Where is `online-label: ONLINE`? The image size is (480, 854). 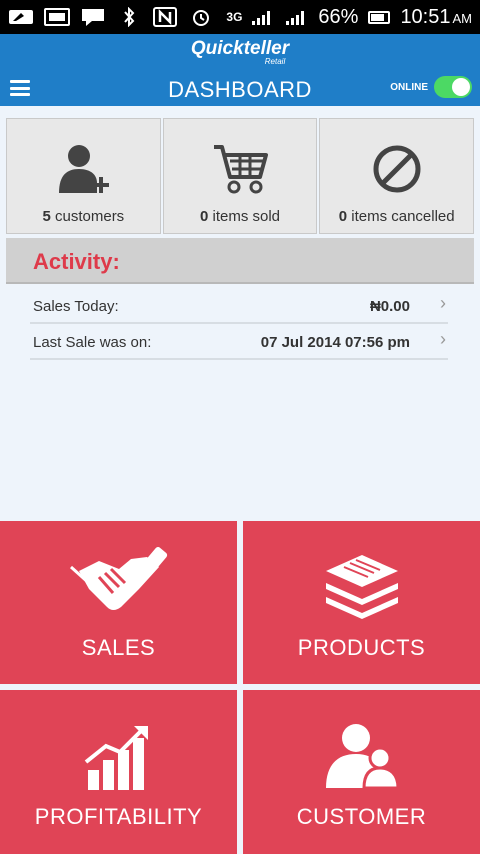 online-label: ONLINE is located at coordinates (409, 87).